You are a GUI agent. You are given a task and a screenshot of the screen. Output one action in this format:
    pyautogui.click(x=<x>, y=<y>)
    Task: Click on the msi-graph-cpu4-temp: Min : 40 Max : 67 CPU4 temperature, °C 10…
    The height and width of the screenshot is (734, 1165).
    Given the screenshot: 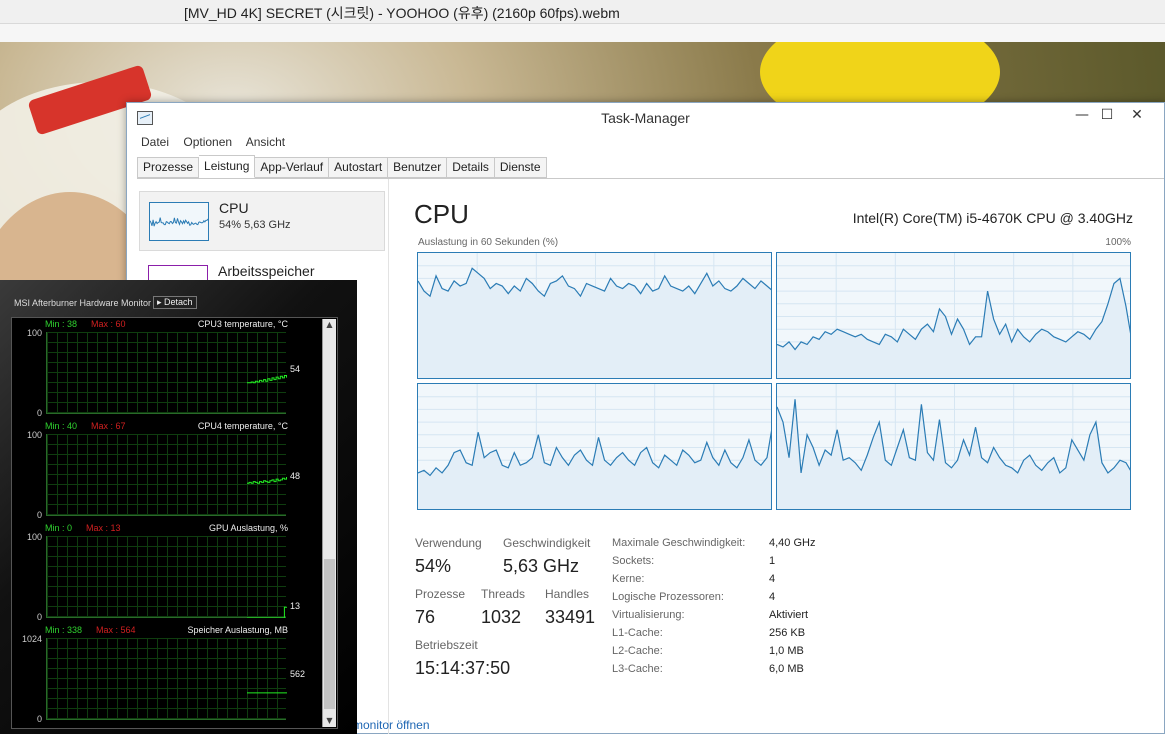 What is the action you would take?
    pyautogui.click(x=167, y=471)
    